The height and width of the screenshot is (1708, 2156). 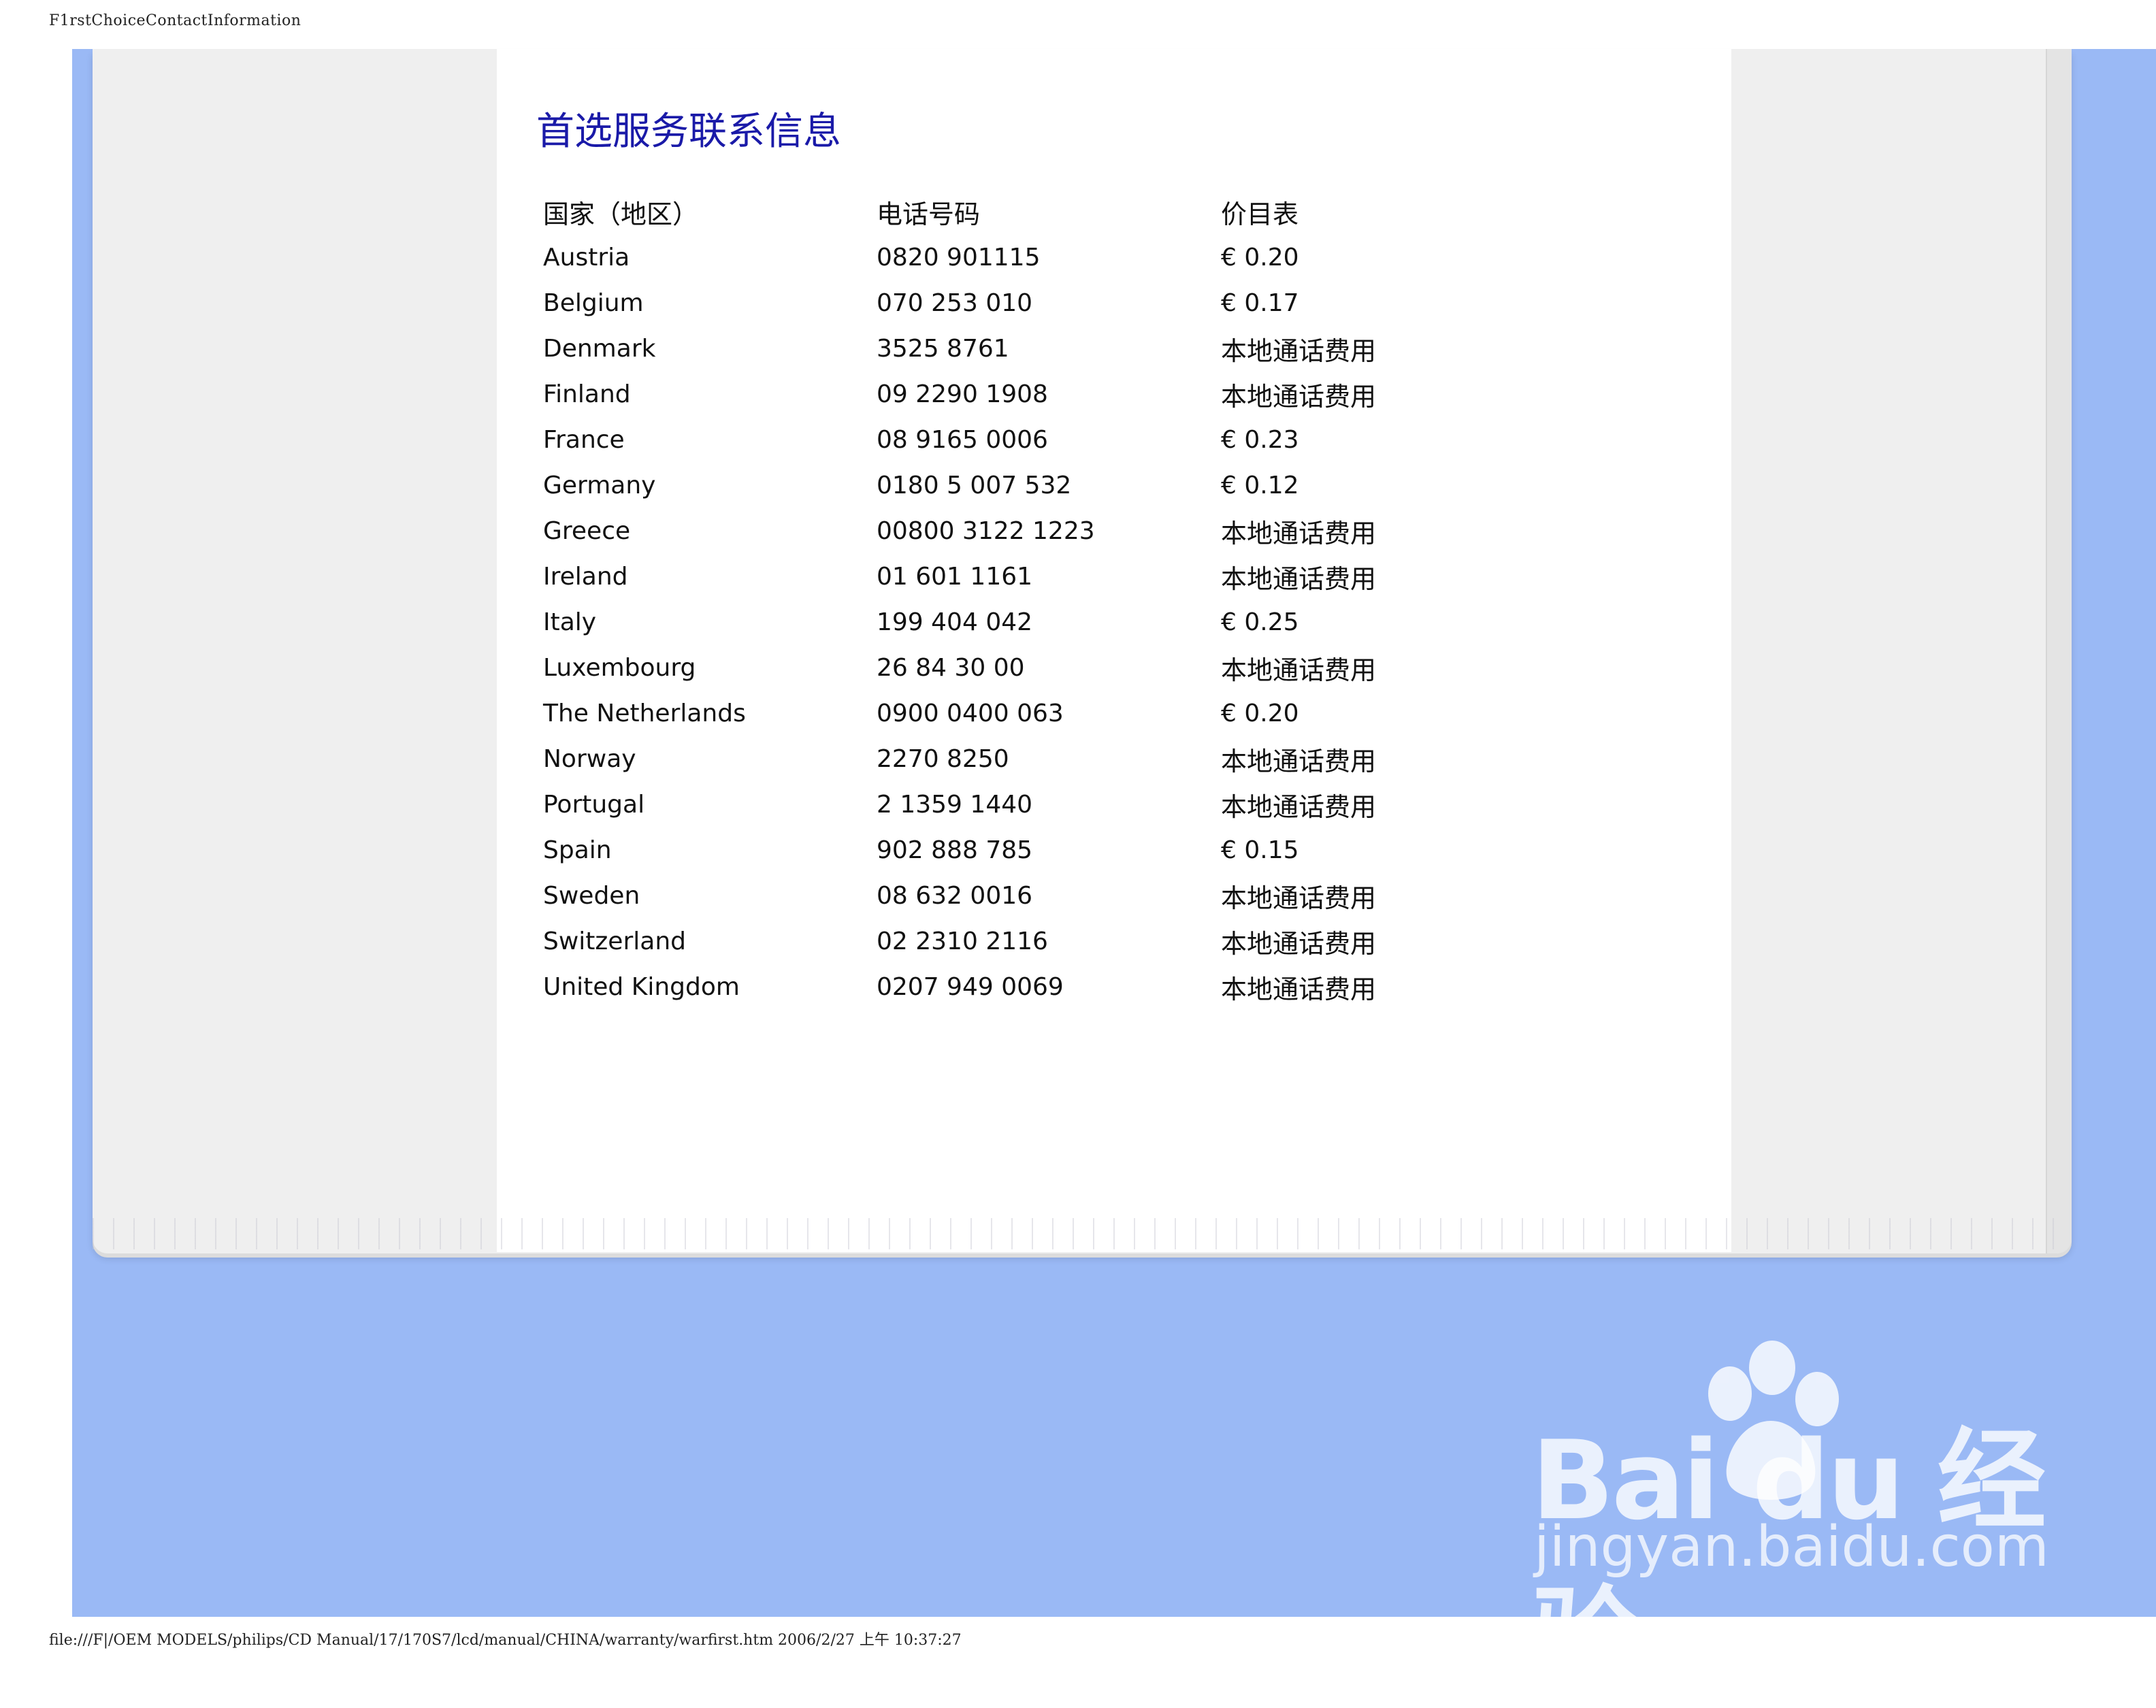 I want to click on cell-phone: 902 888 785, so click(x=955, y=850).